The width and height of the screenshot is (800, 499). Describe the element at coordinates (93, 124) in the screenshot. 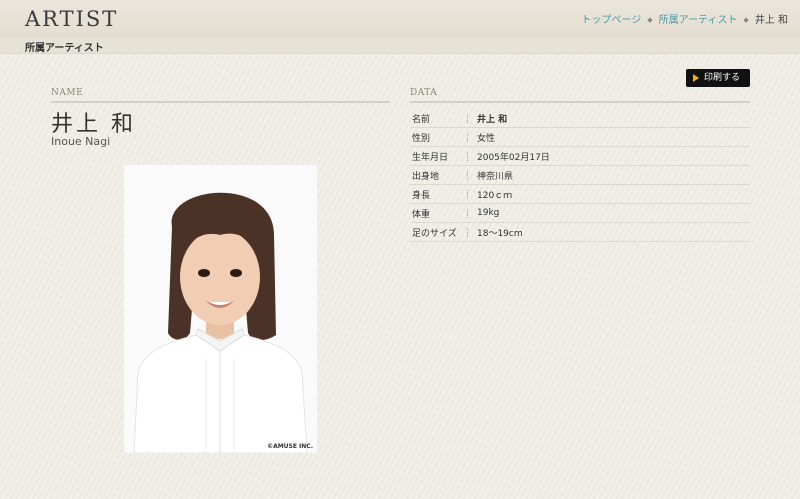

I see `artist-name-jp: 井上 和` at that location.